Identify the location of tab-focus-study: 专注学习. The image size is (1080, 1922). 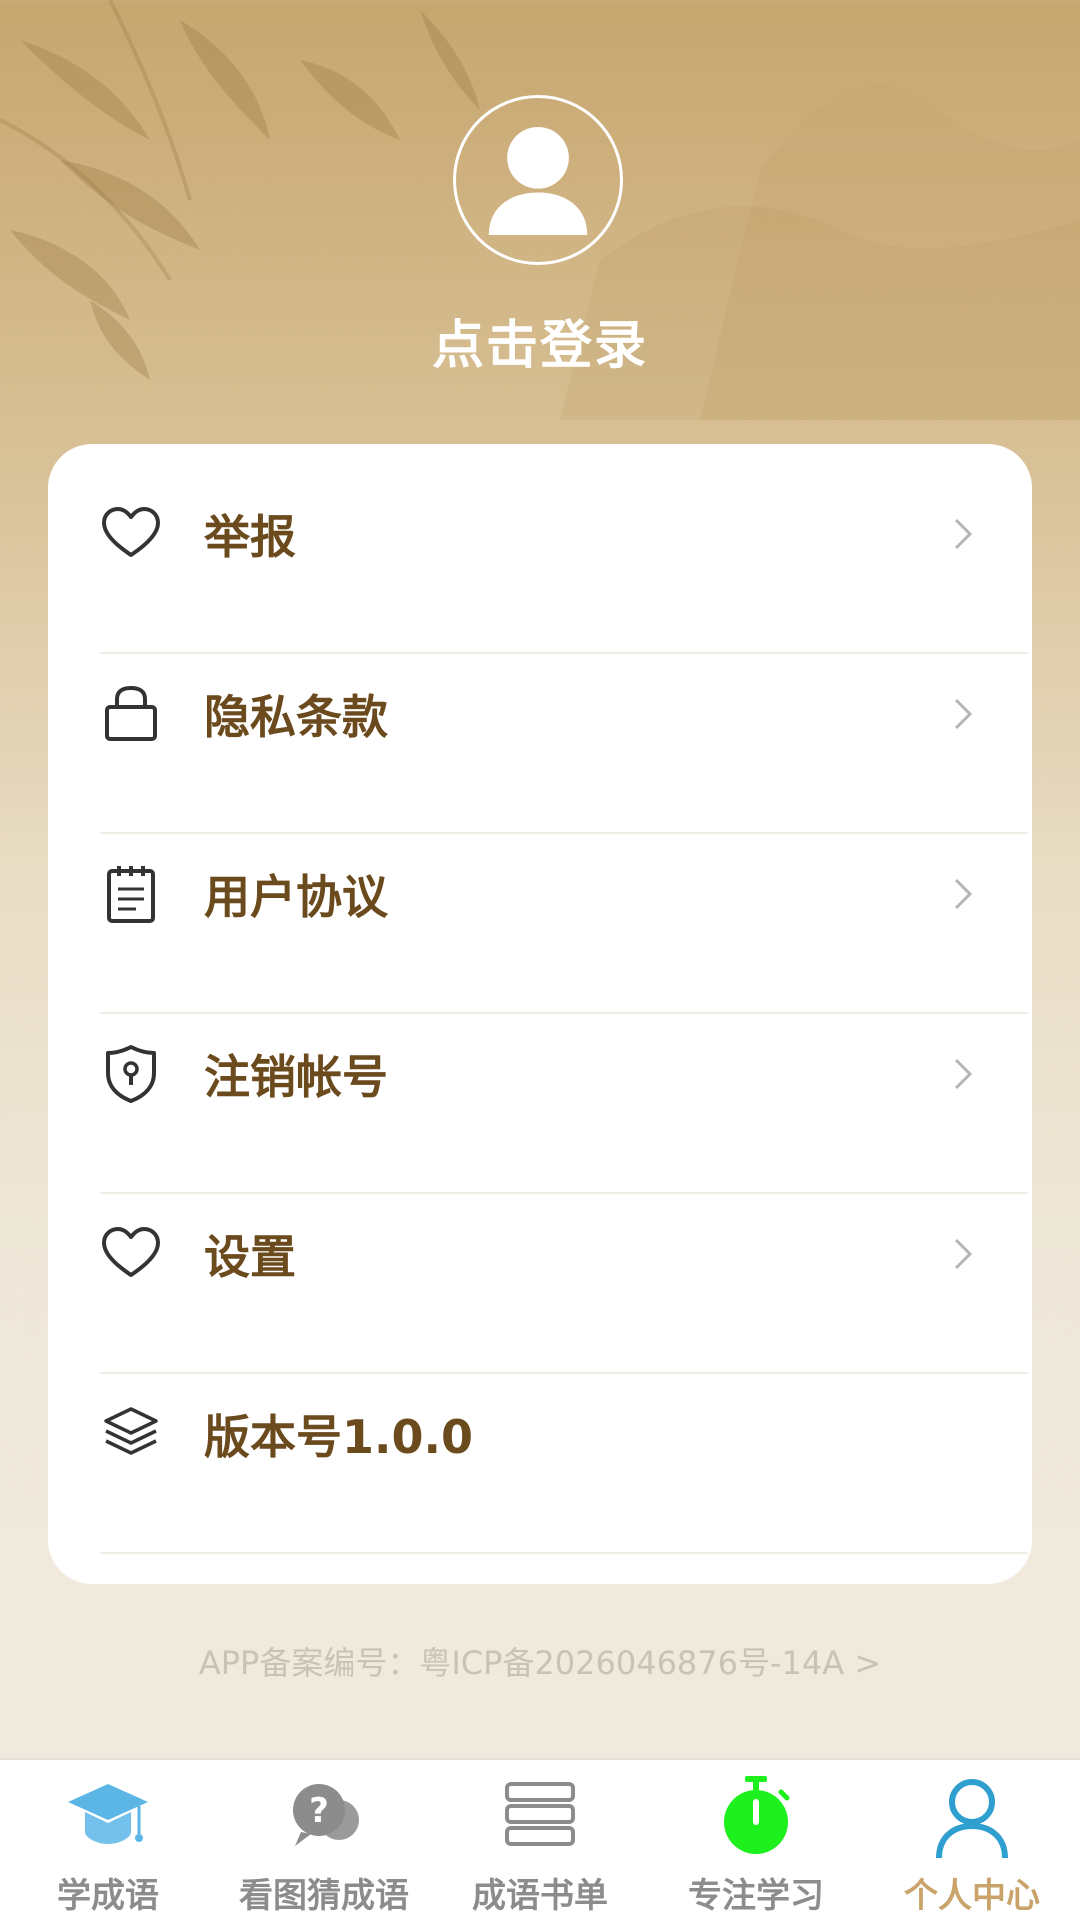
(756, 1841).